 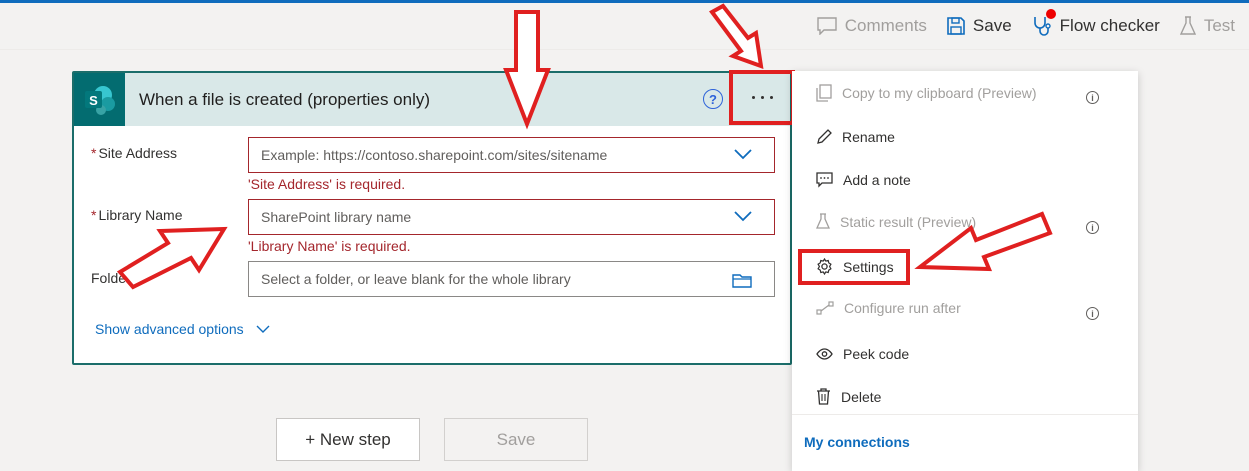 I want to click on error-badge, so click(x=1050, y=14).